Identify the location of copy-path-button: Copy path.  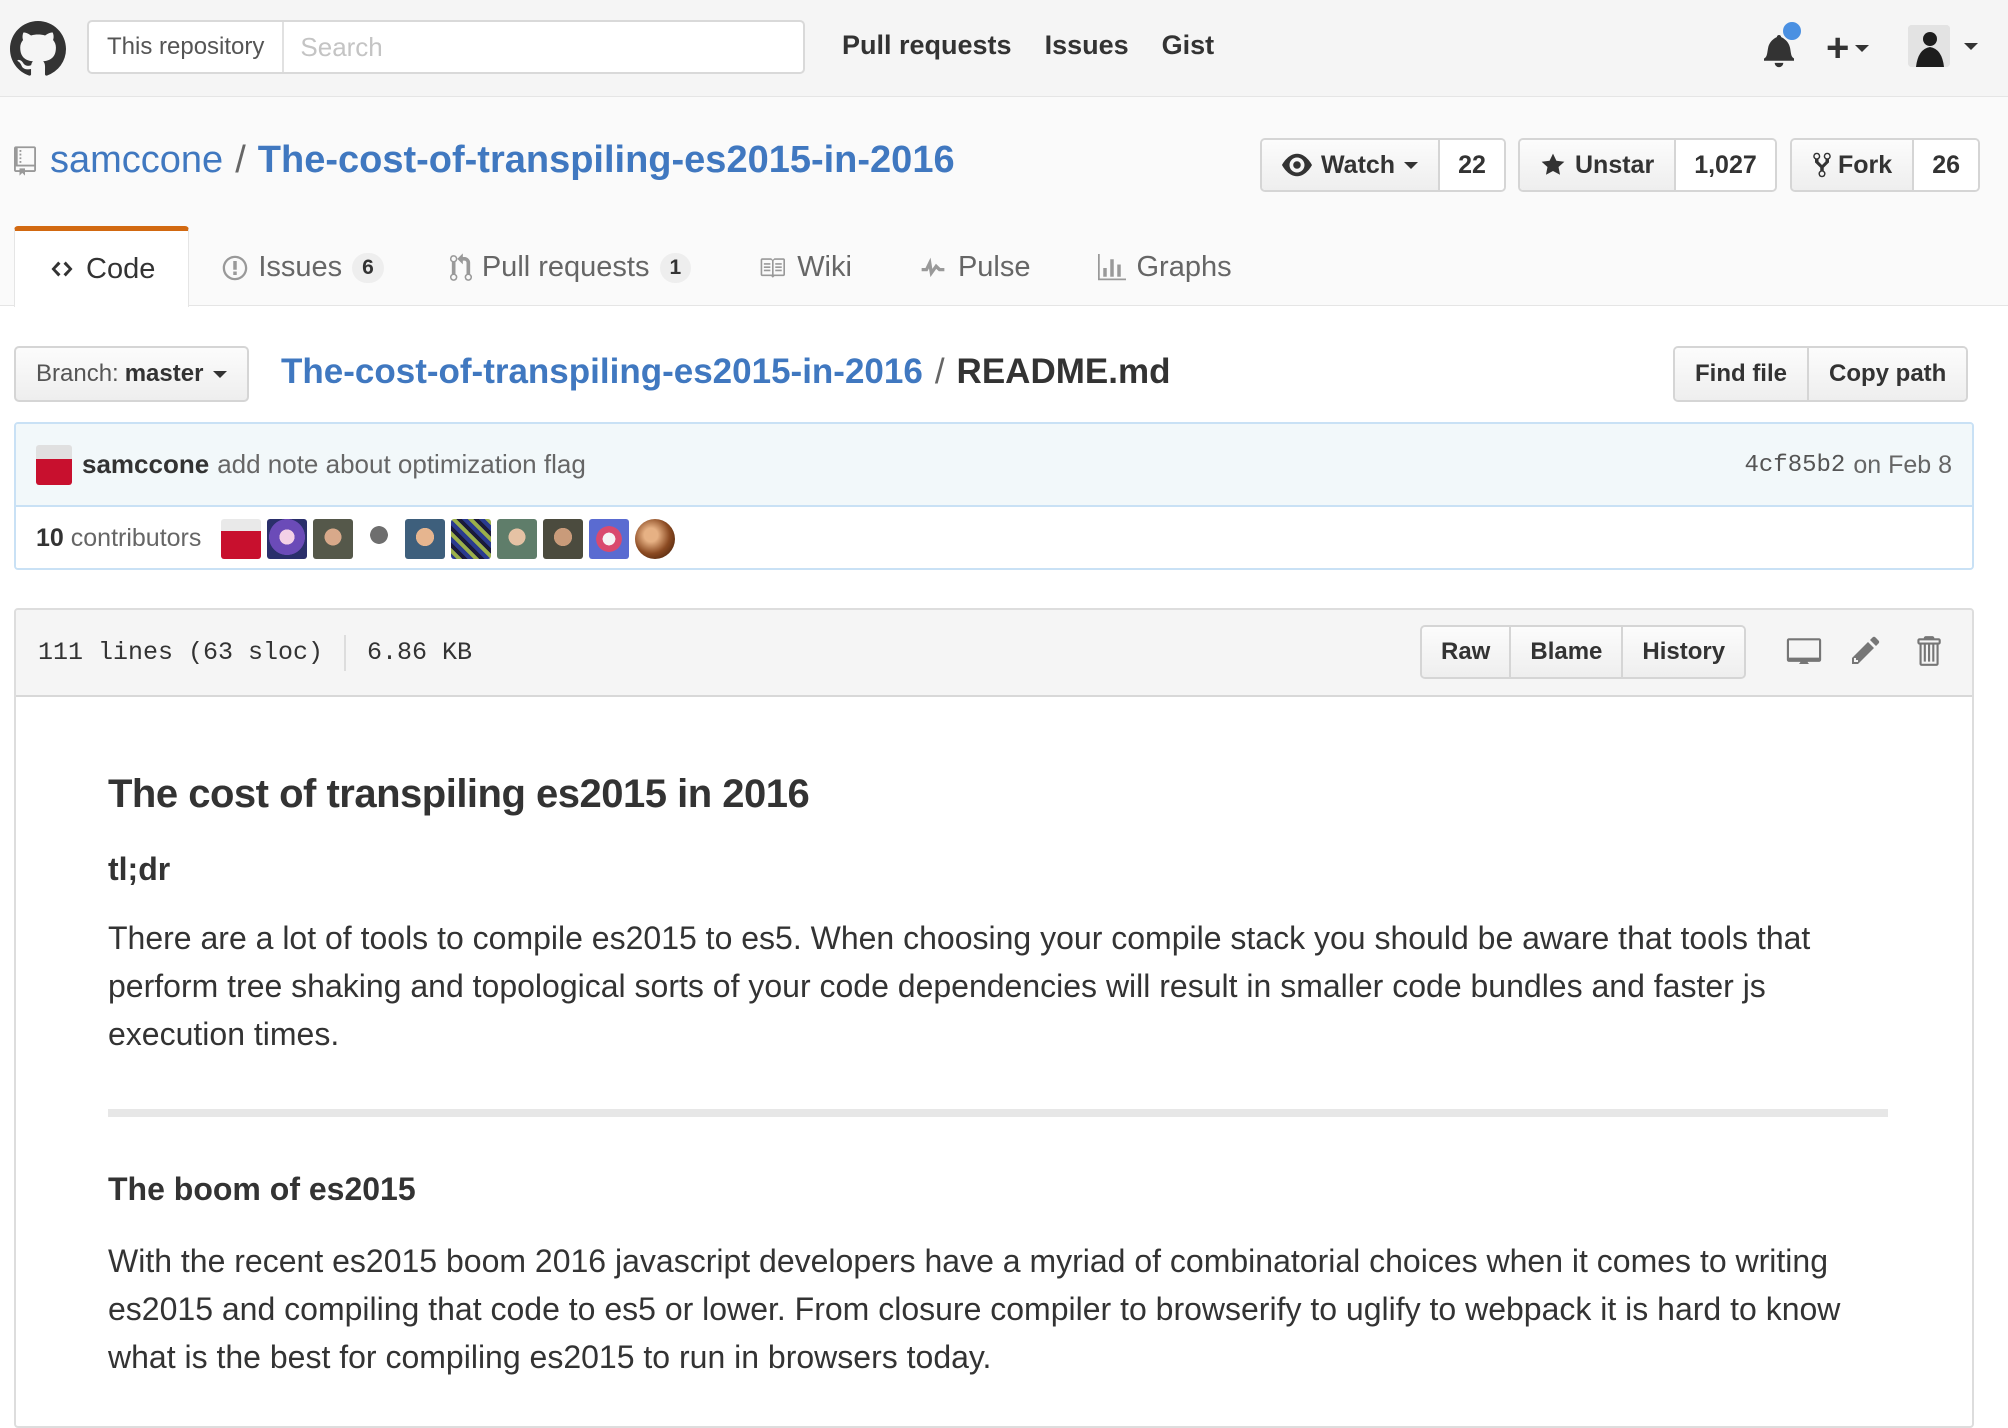
(1887, 374).